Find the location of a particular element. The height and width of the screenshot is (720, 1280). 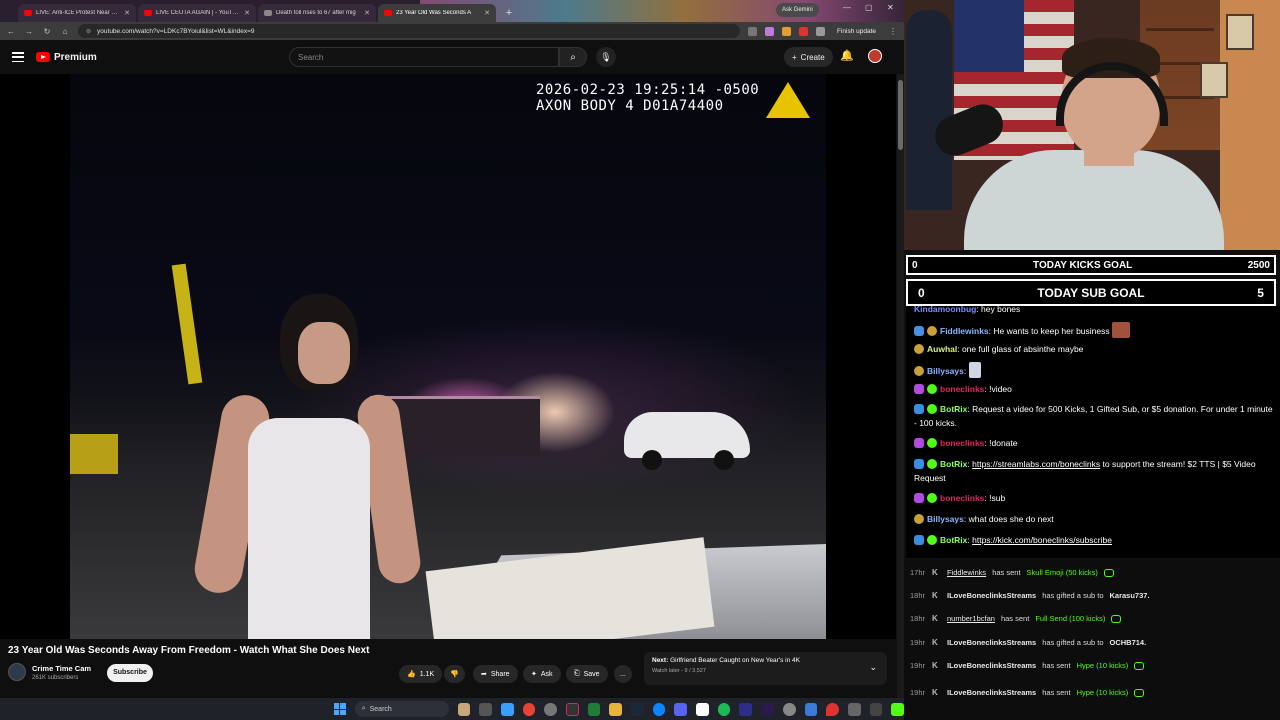

browser-tab-active: 23 Year Old Was Seconds A ✕ is located at coordinates (437, 13).